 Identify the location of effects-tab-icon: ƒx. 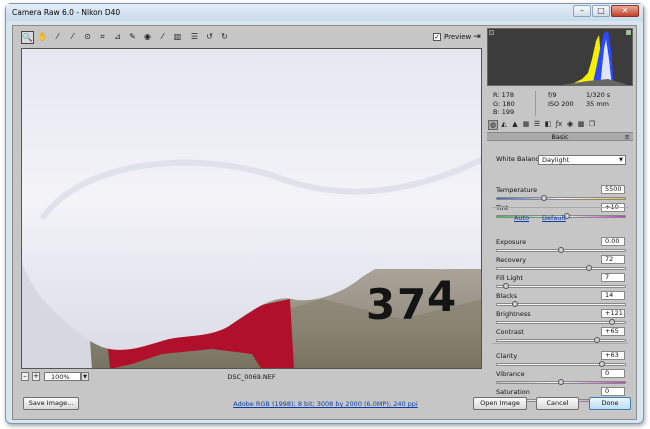
(559, 125).